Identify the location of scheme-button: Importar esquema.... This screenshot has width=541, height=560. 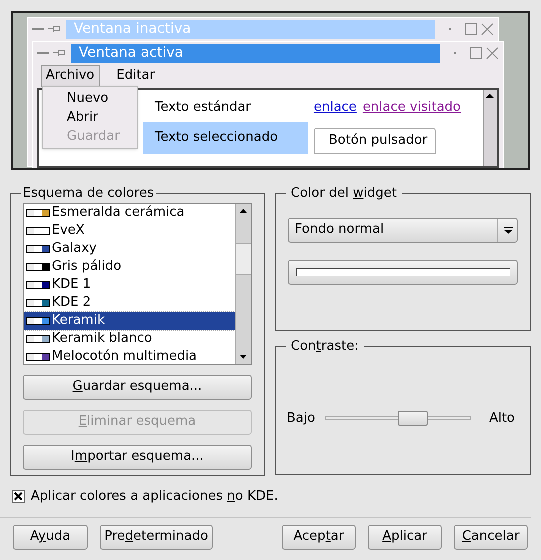
(137, 457).